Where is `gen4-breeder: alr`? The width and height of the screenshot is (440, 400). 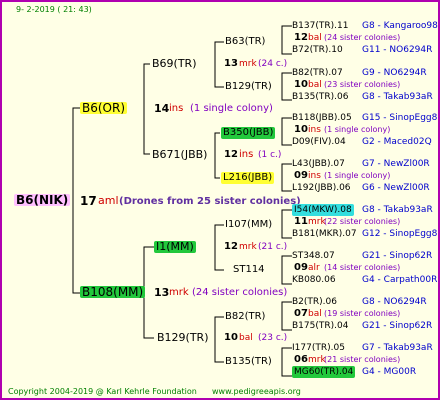 gen4-breeder: alr is located at coordinates (314, 268).